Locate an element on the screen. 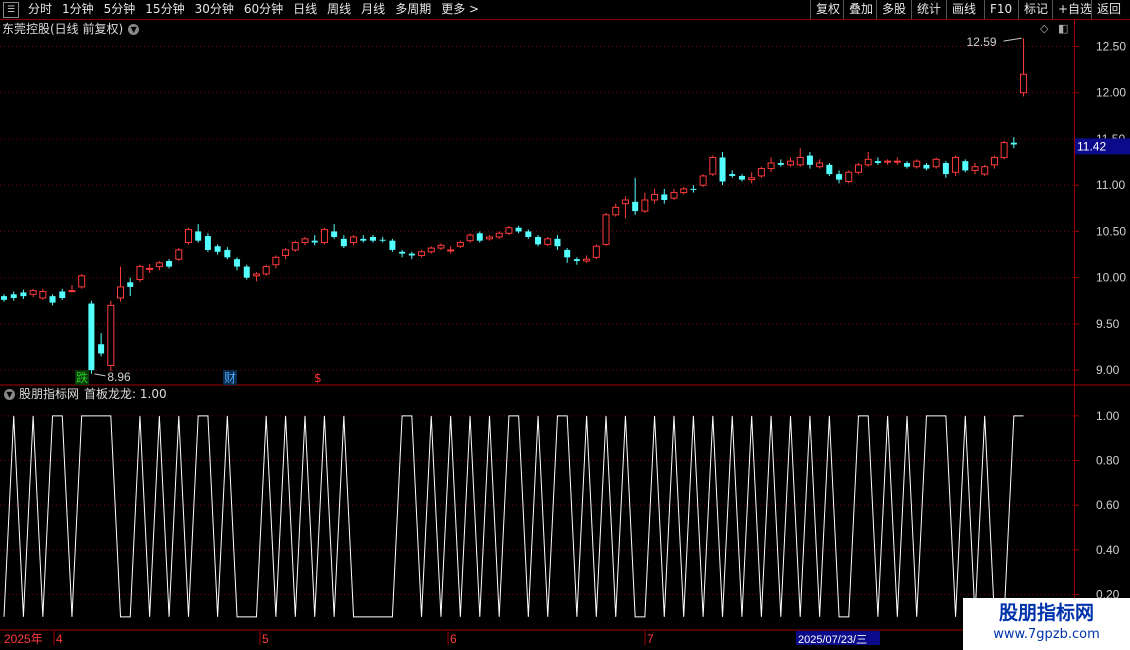 Image resolution: width=1130 pixels, height=650 pixels. price-tick-label: 11.00 is located at coordinates (1110, 185).